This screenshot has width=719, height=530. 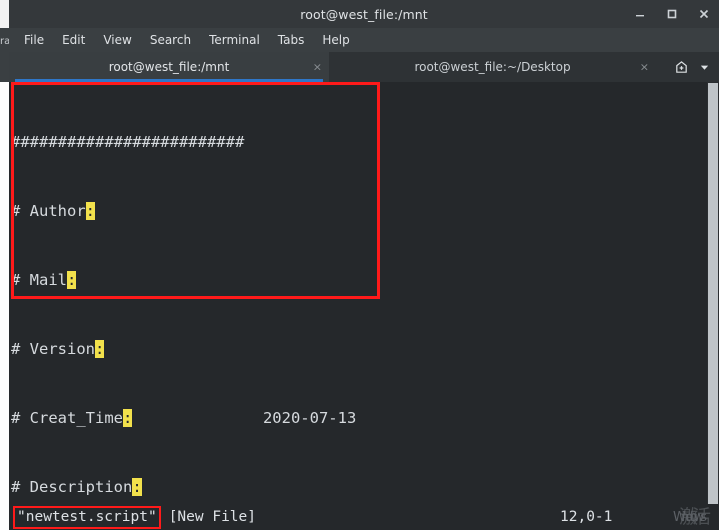 What do you see at coordinates (48, 211) in the screenshot?
I see `line-text: # Author` at bounding box center [48, 211].